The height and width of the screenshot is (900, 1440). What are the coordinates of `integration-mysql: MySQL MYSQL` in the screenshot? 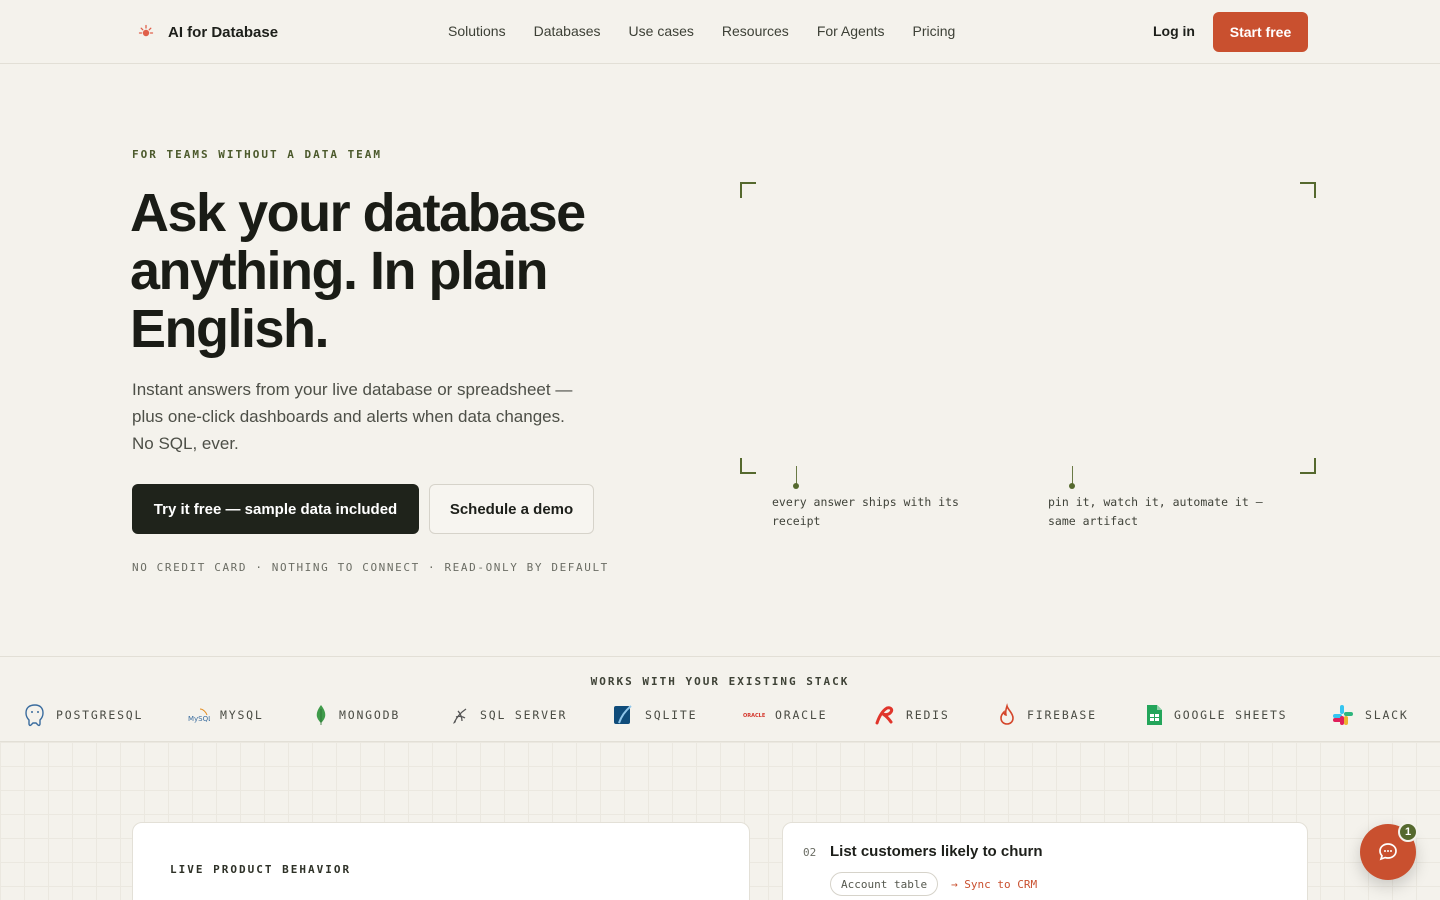 It's located at (226, 715).